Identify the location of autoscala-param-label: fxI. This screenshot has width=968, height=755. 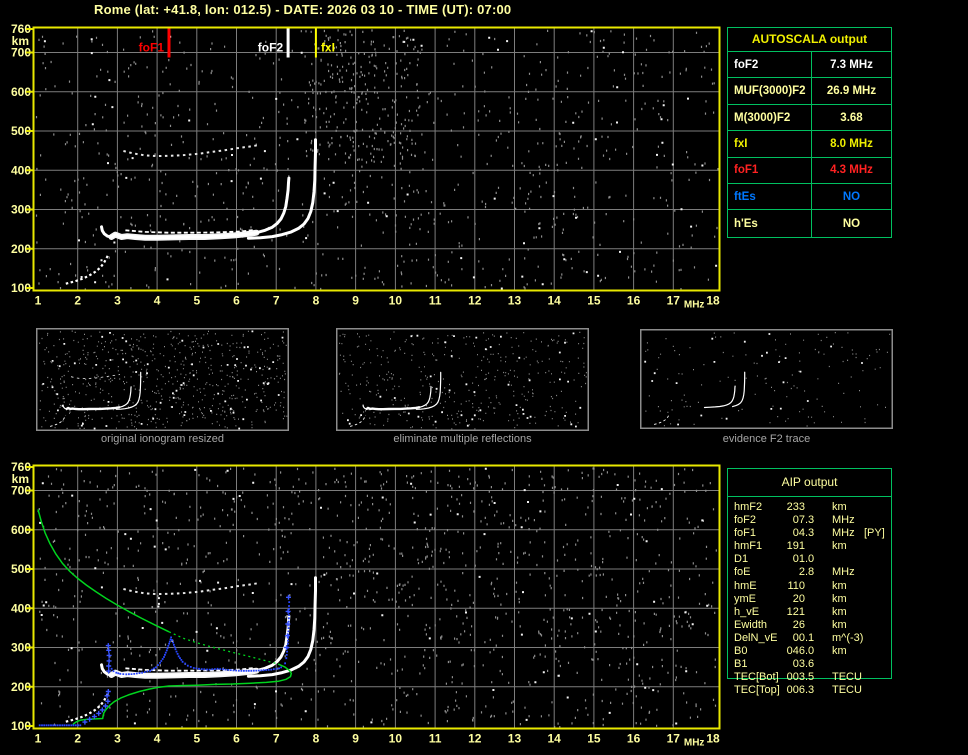
(770, 144).